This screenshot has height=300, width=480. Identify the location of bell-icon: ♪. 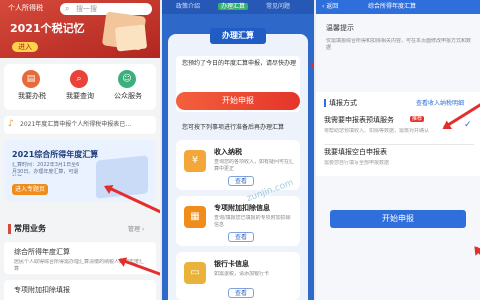
(11, 124).